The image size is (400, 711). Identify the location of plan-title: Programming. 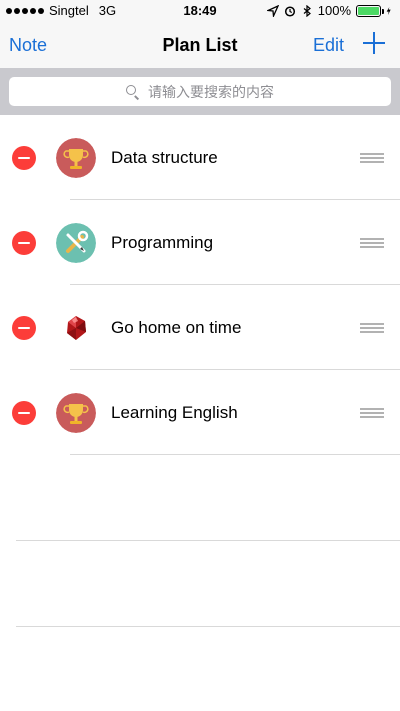
(162, 242).